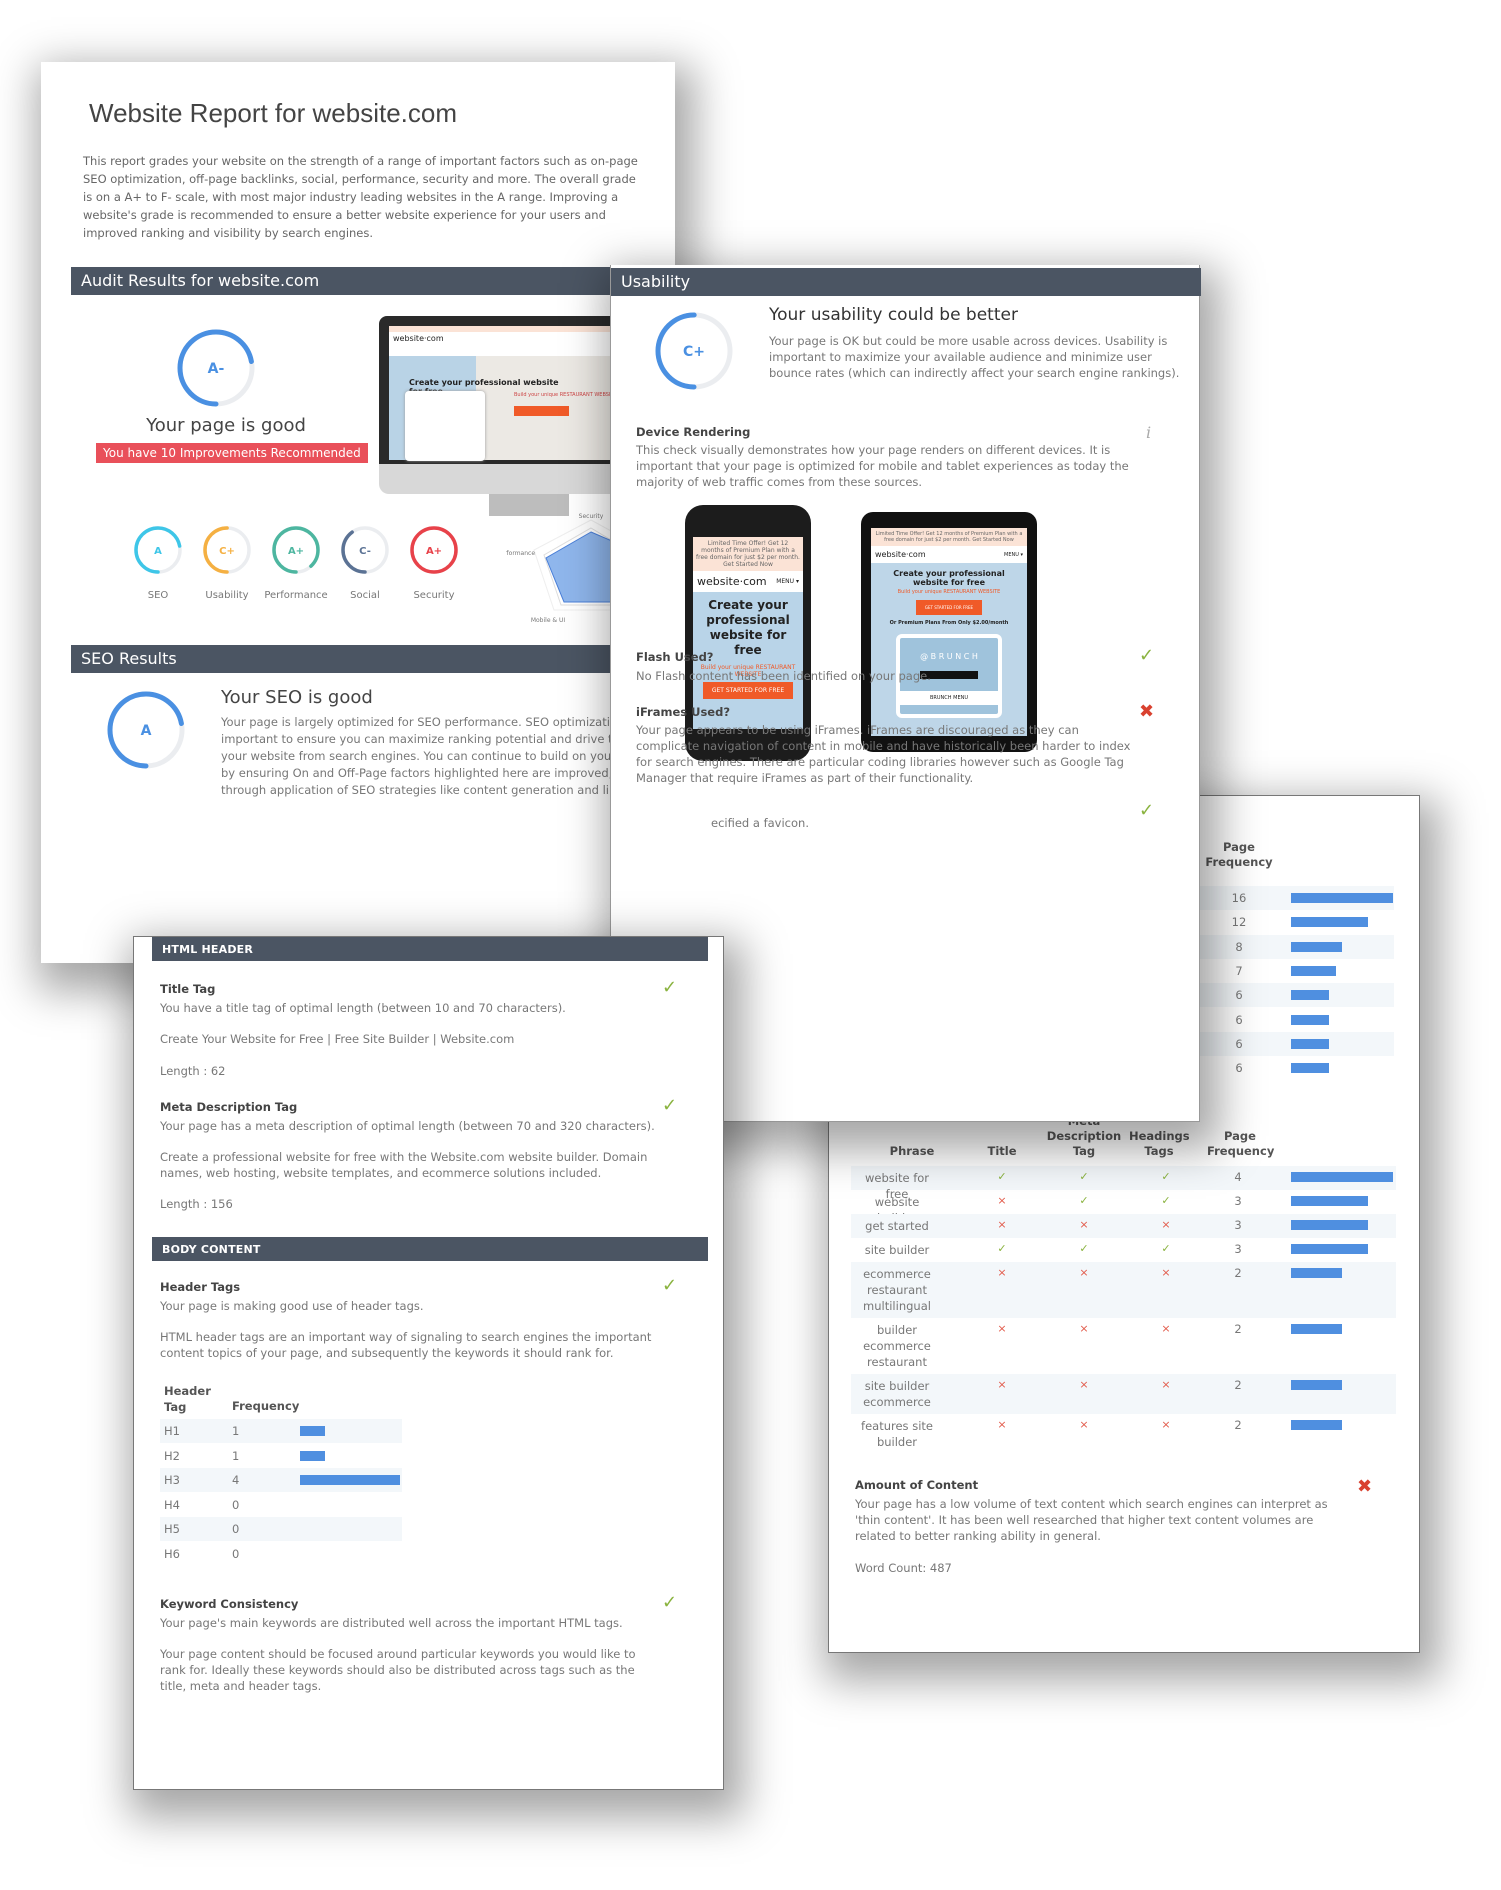 The height and width of the screenshot is (1890, 1501). What do you see at coordinates (266, 1406) in the screenshot?
I see `col-frequency: Frequency` at bounding box center [266, 1406].